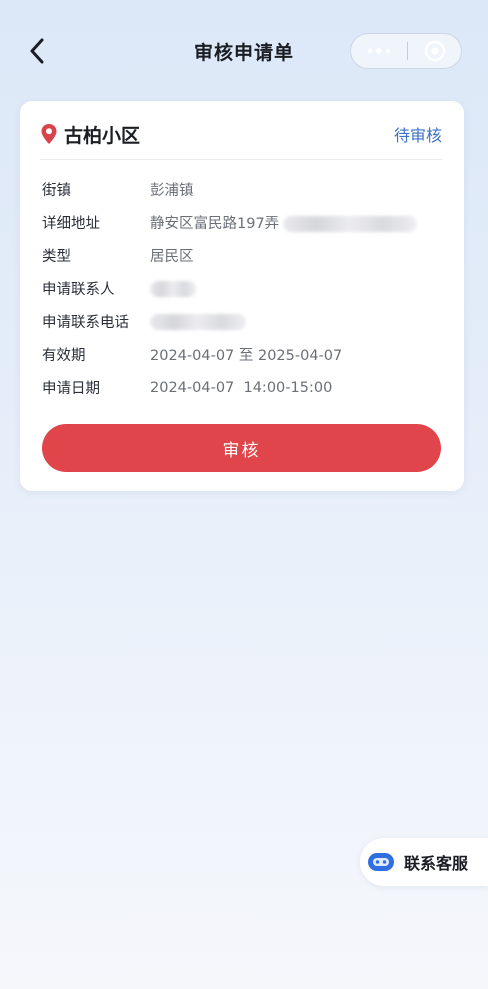  I want to click on close-mini-program-button, so click(434, 51).